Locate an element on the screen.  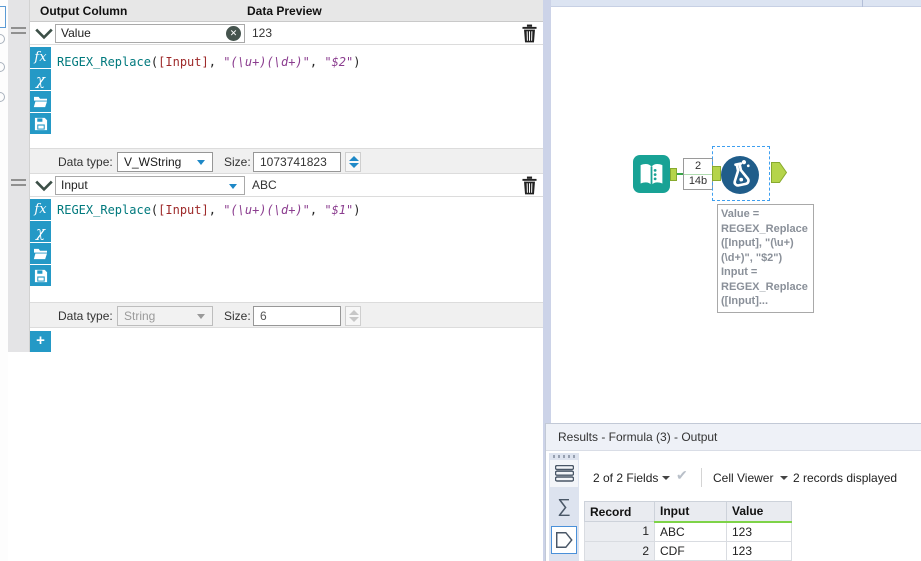
records-displayed: 2 records displayed is located at coordinates (845, 478).